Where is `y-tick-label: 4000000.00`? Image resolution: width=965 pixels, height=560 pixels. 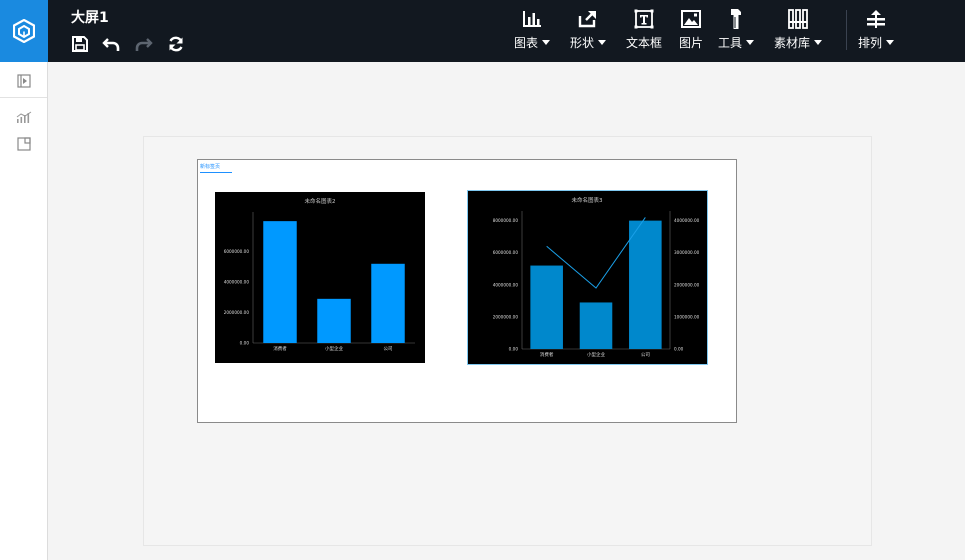
y-tick-label: 4000000.00 is located at coordinates (237, 282).